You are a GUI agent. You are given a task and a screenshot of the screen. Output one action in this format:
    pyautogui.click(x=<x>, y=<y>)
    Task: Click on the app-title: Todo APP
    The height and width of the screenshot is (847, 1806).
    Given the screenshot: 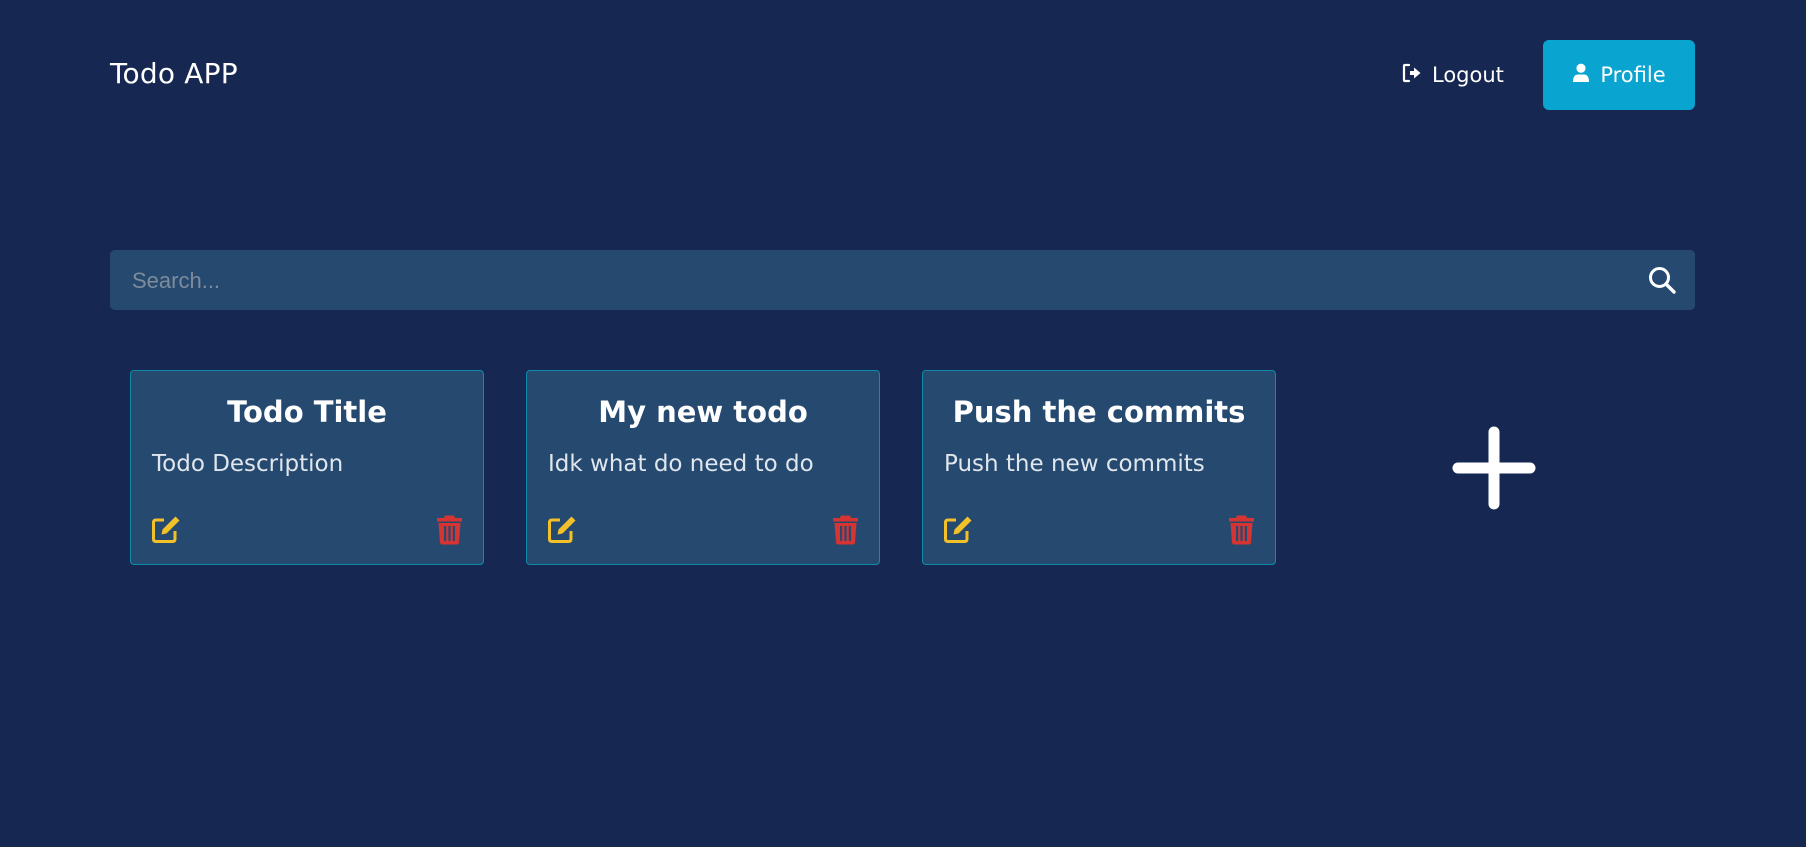 What is the action you would take?
    pyautogui.click(x=174, y=73)
    